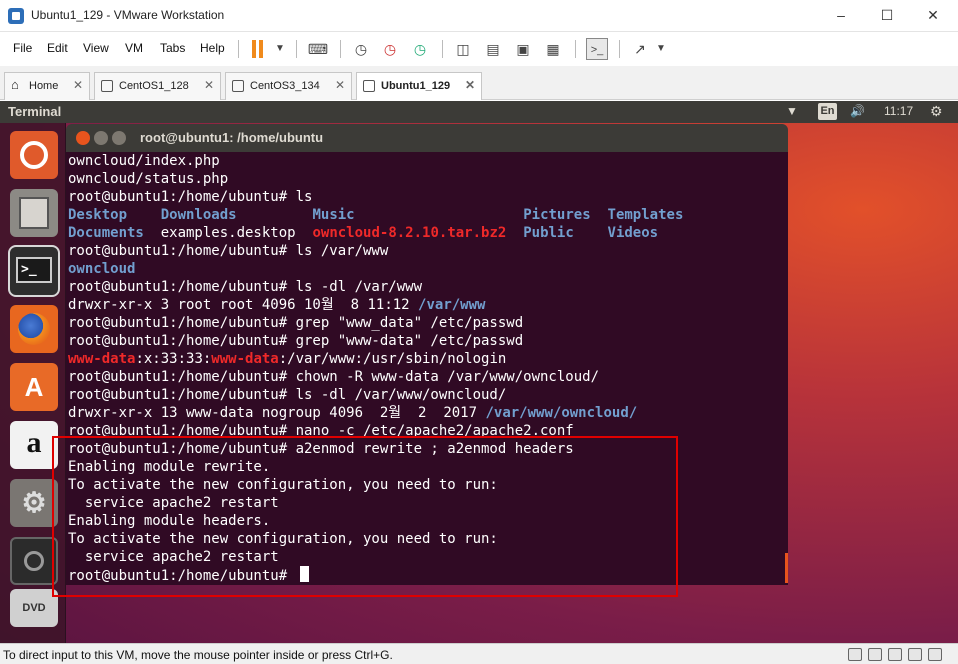  I want to click on terminal-minimize-icon, so click(101, 138).